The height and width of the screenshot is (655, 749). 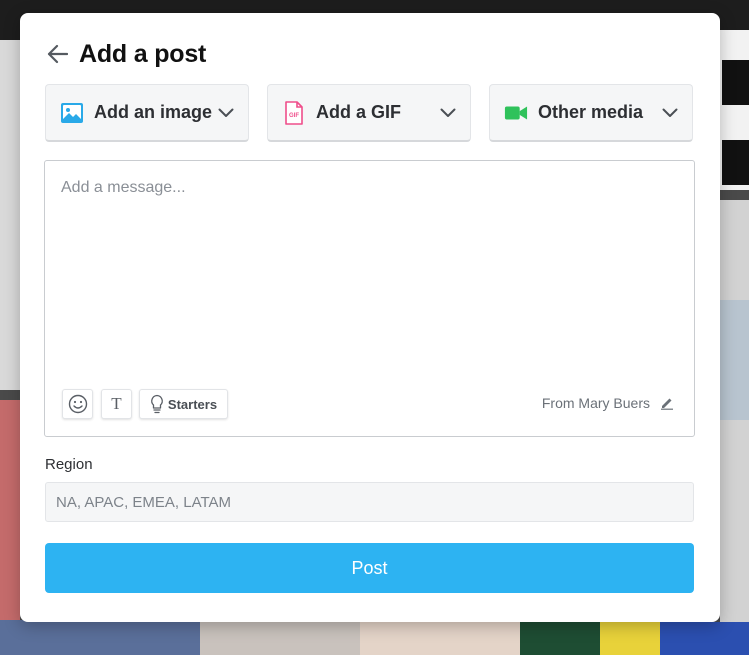 What do you see at coordinates (157, 404) in the screenshot?
I see `lightbulb-icon` at bounding box center [157, 404].